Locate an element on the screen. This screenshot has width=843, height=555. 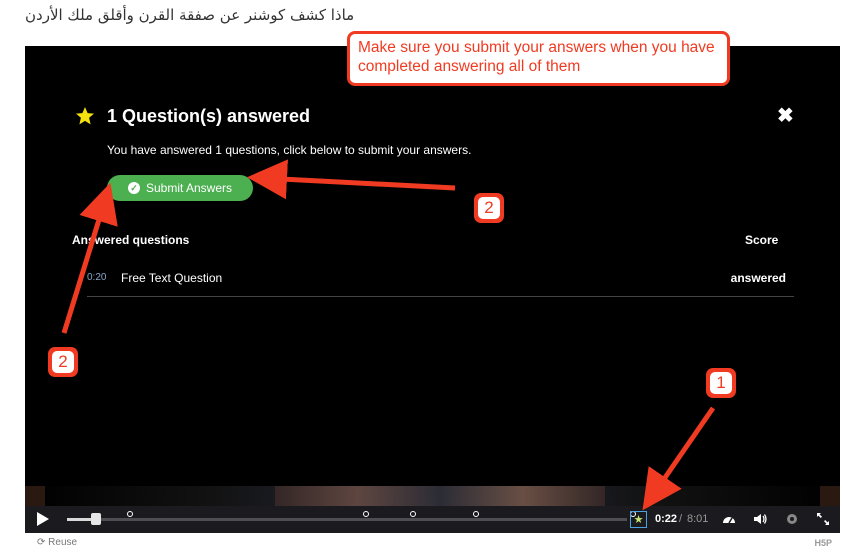
reuse-icon: ⟳ is located at coordinates (41, 542).